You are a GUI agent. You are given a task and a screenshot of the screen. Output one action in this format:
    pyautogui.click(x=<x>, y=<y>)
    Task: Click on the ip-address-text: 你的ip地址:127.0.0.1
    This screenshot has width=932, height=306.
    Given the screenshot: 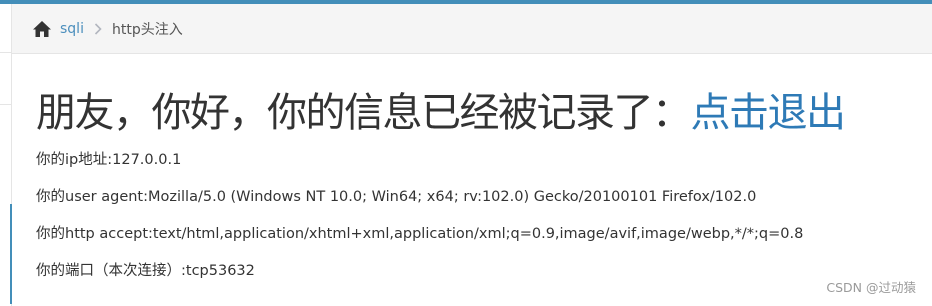 What is the action you would take?
    pyautogui.click(x=108, y=160)
    